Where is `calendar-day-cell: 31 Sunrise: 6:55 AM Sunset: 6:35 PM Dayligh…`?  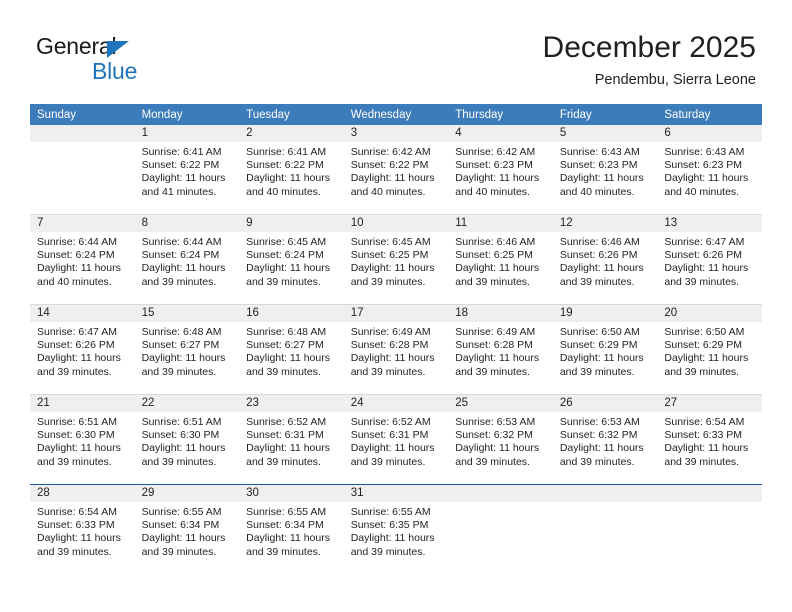 calendar-day-cell: 31 Sunrise: 6:55 AM Sunset: 6:35 PM Dayligh… is located at coordinates (396, 529).